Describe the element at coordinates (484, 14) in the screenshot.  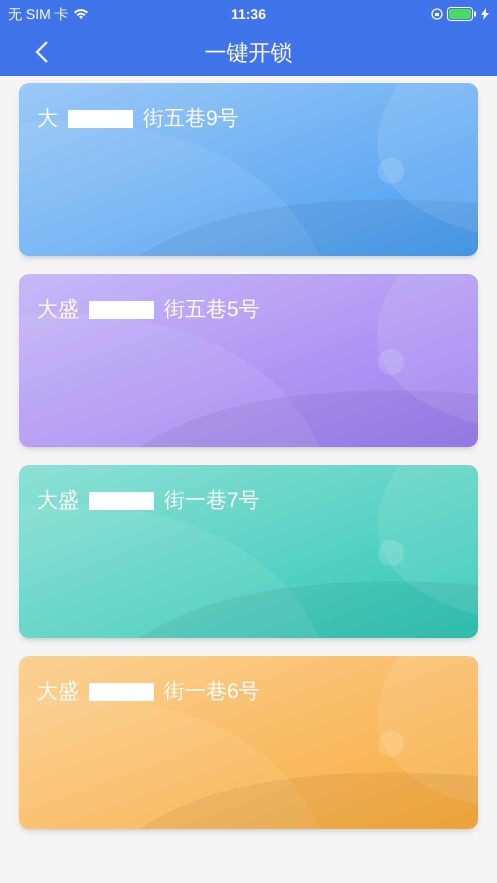
I see `charging-icon` at that location.